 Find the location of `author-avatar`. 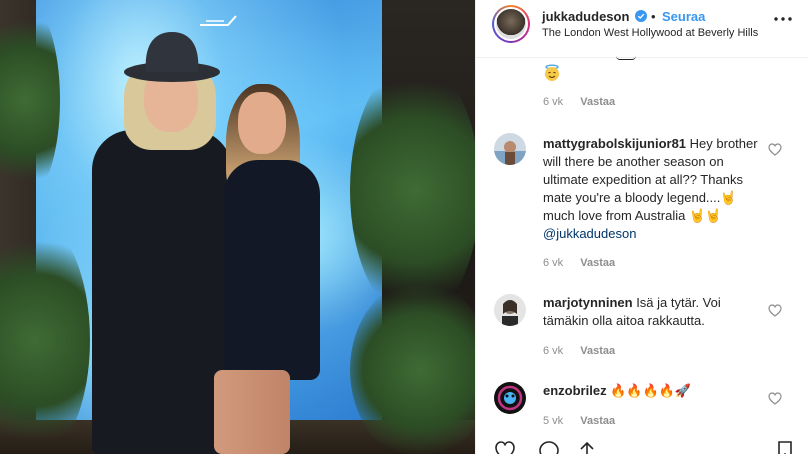

author-avatar is located at coordinates (511, 24).